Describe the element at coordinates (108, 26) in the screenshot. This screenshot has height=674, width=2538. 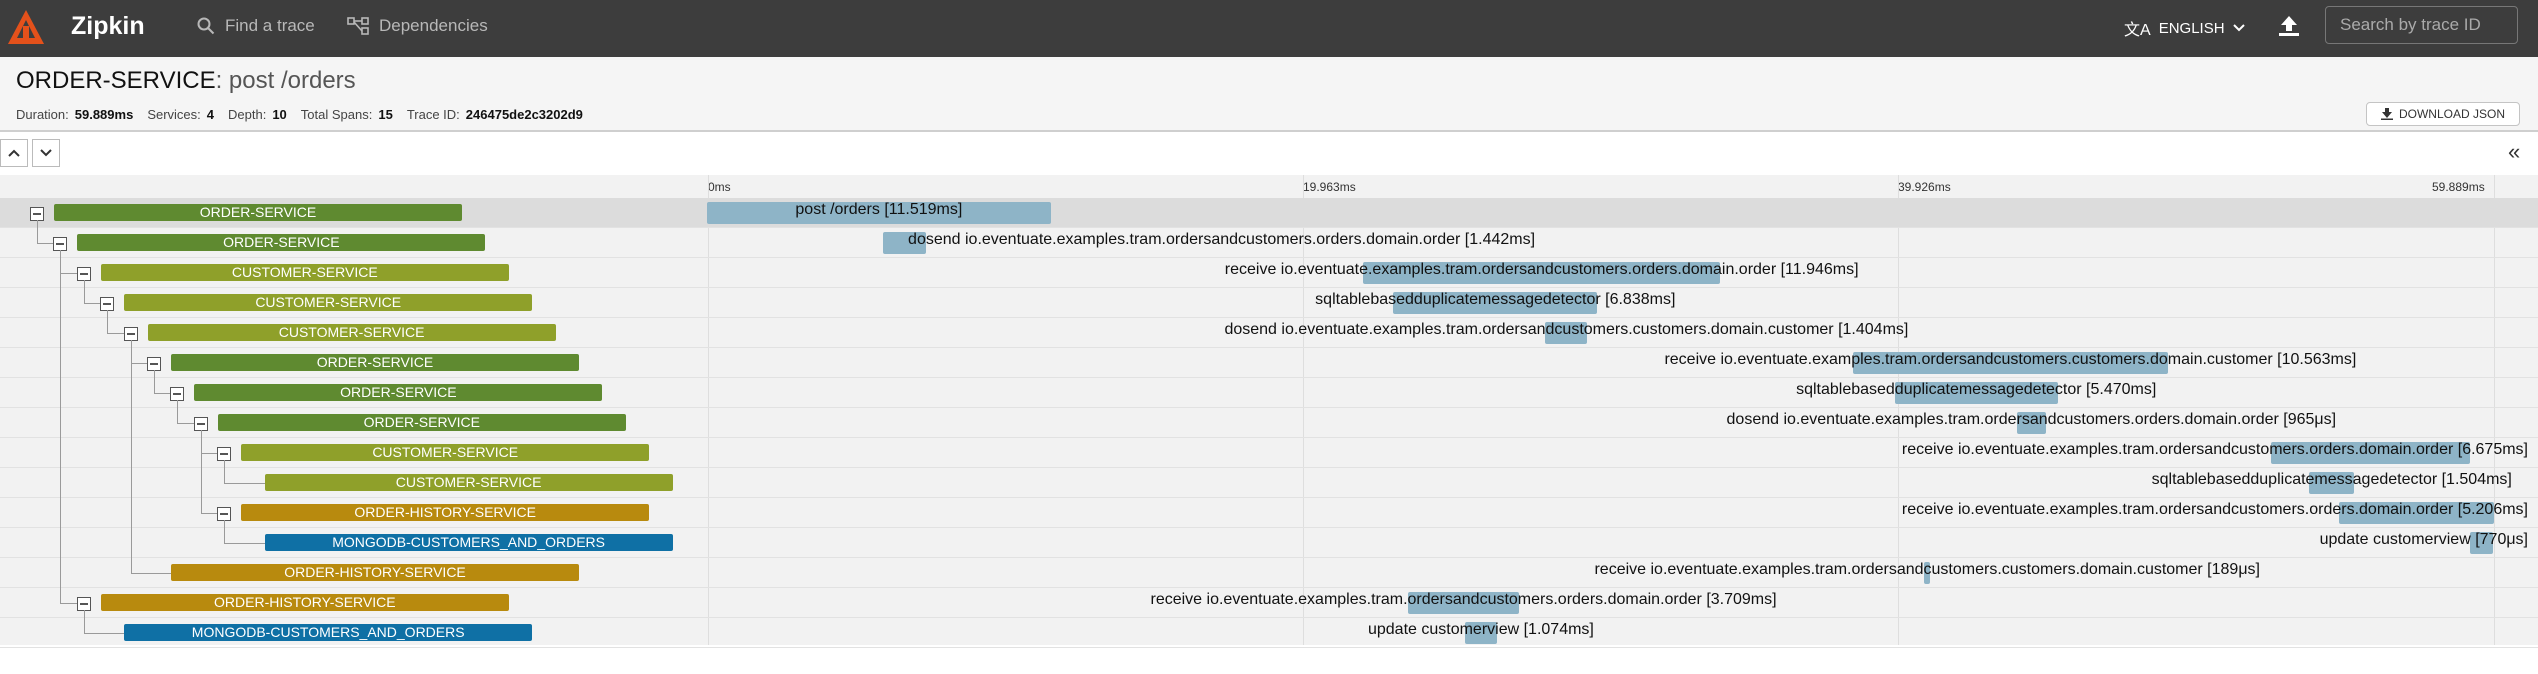
I see `brand-title: Zipkin` at that location.